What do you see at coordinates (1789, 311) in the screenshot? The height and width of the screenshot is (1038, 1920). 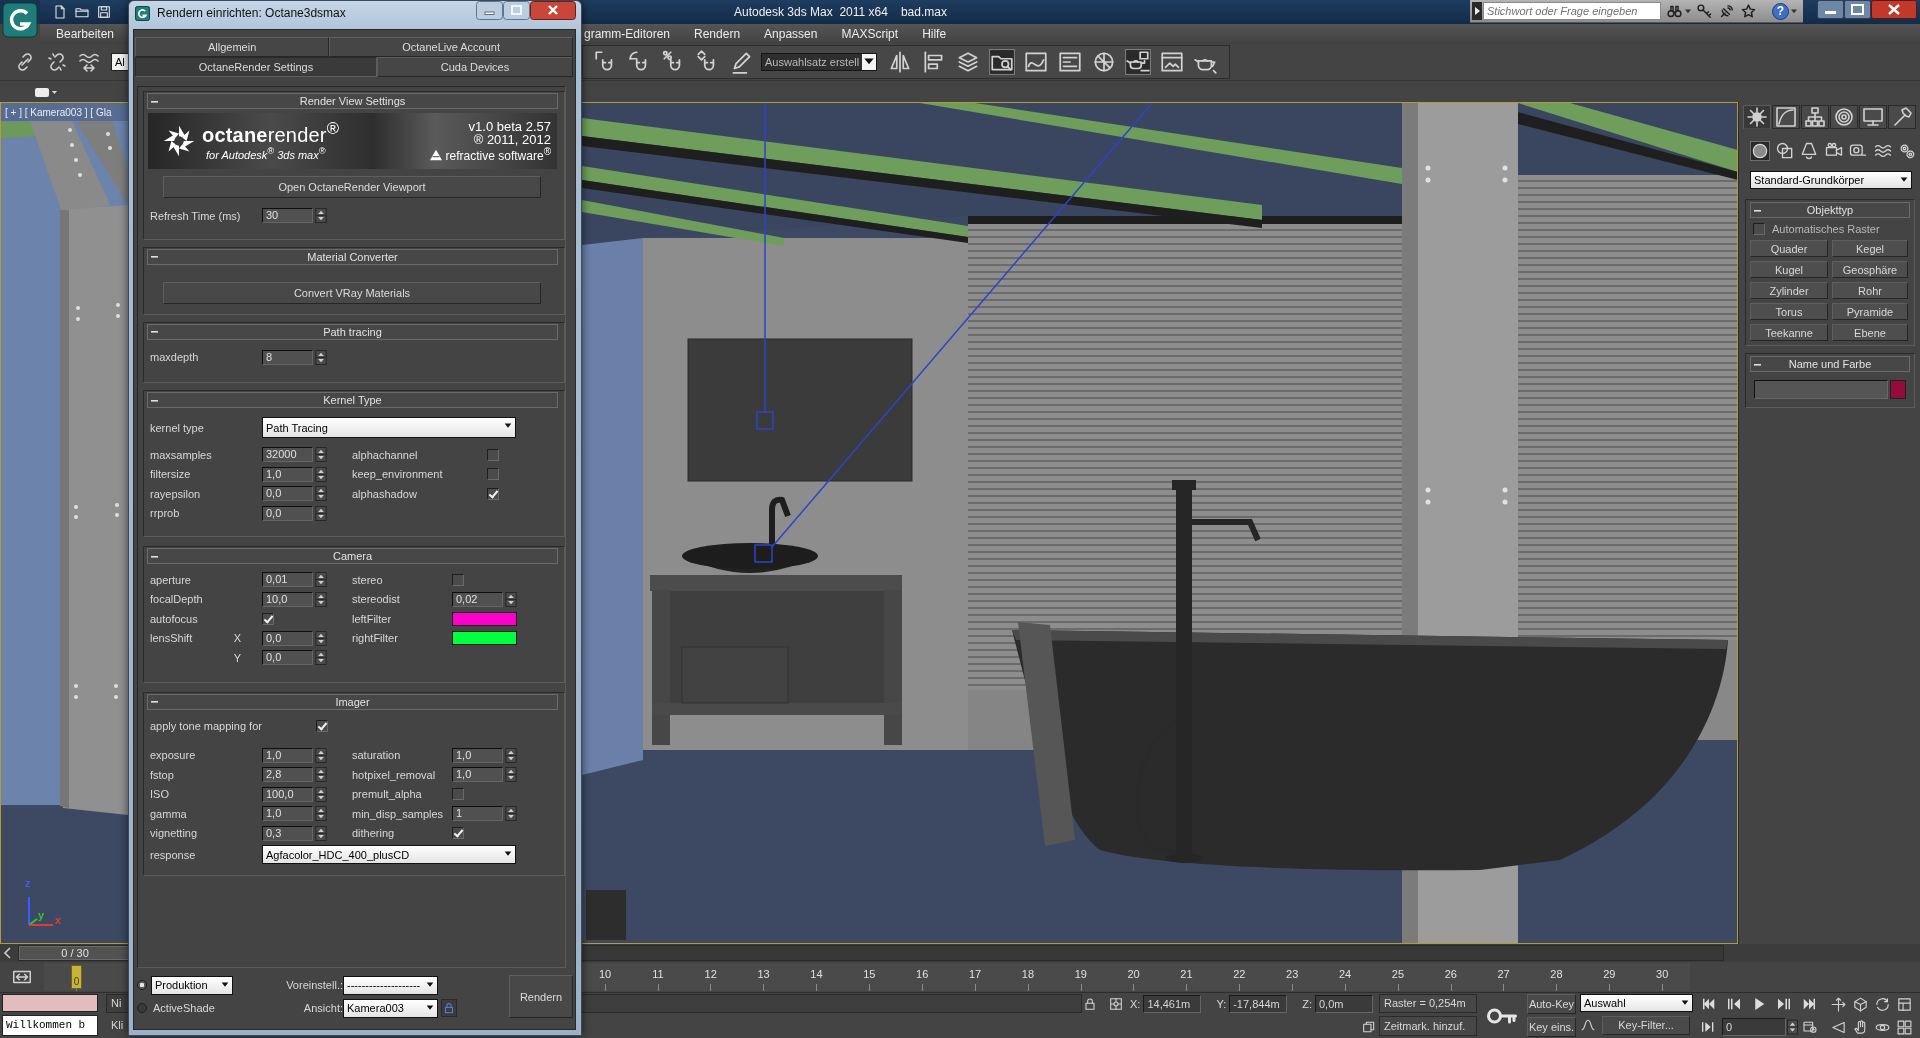 I see `primitive-button: Torus` at bounding box center [1789, 311].